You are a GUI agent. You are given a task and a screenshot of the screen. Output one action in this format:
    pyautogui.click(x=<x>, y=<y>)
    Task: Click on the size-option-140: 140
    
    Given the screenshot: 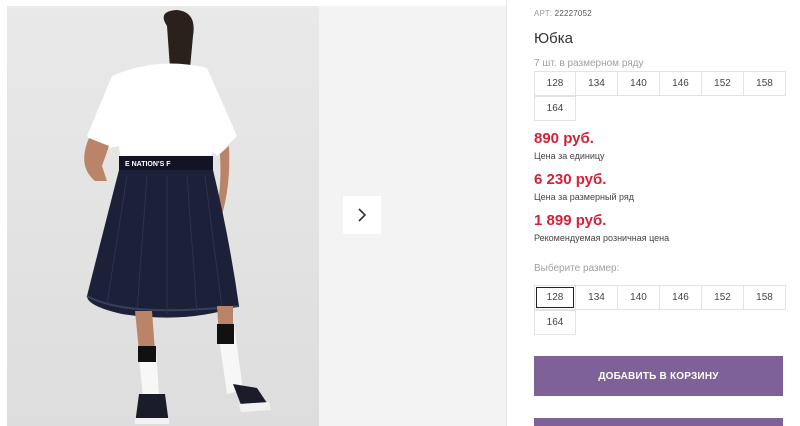 What is the action you would take?
    pyautogui.click(x=639, y=297)
    